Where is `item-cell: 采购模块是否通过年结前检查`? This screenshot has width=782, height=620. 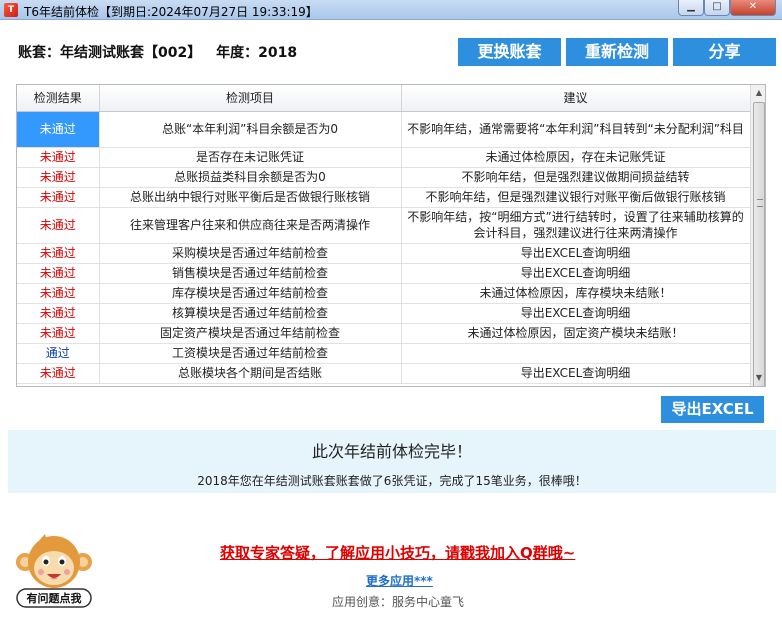
item-cell: 采购模块是否通过年结前检查 is located at coordinates (250, 253).